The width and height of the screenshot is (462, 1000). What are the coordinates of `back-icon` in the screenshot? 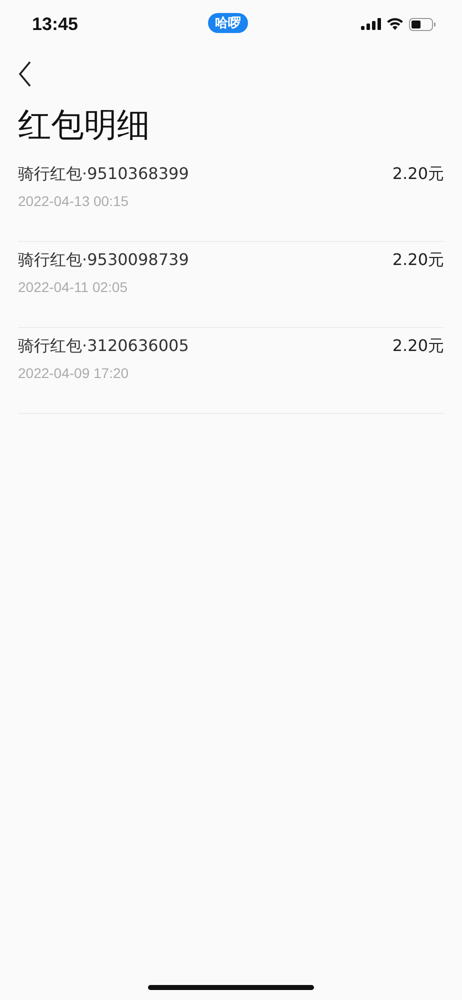 It's located at (25, 74).